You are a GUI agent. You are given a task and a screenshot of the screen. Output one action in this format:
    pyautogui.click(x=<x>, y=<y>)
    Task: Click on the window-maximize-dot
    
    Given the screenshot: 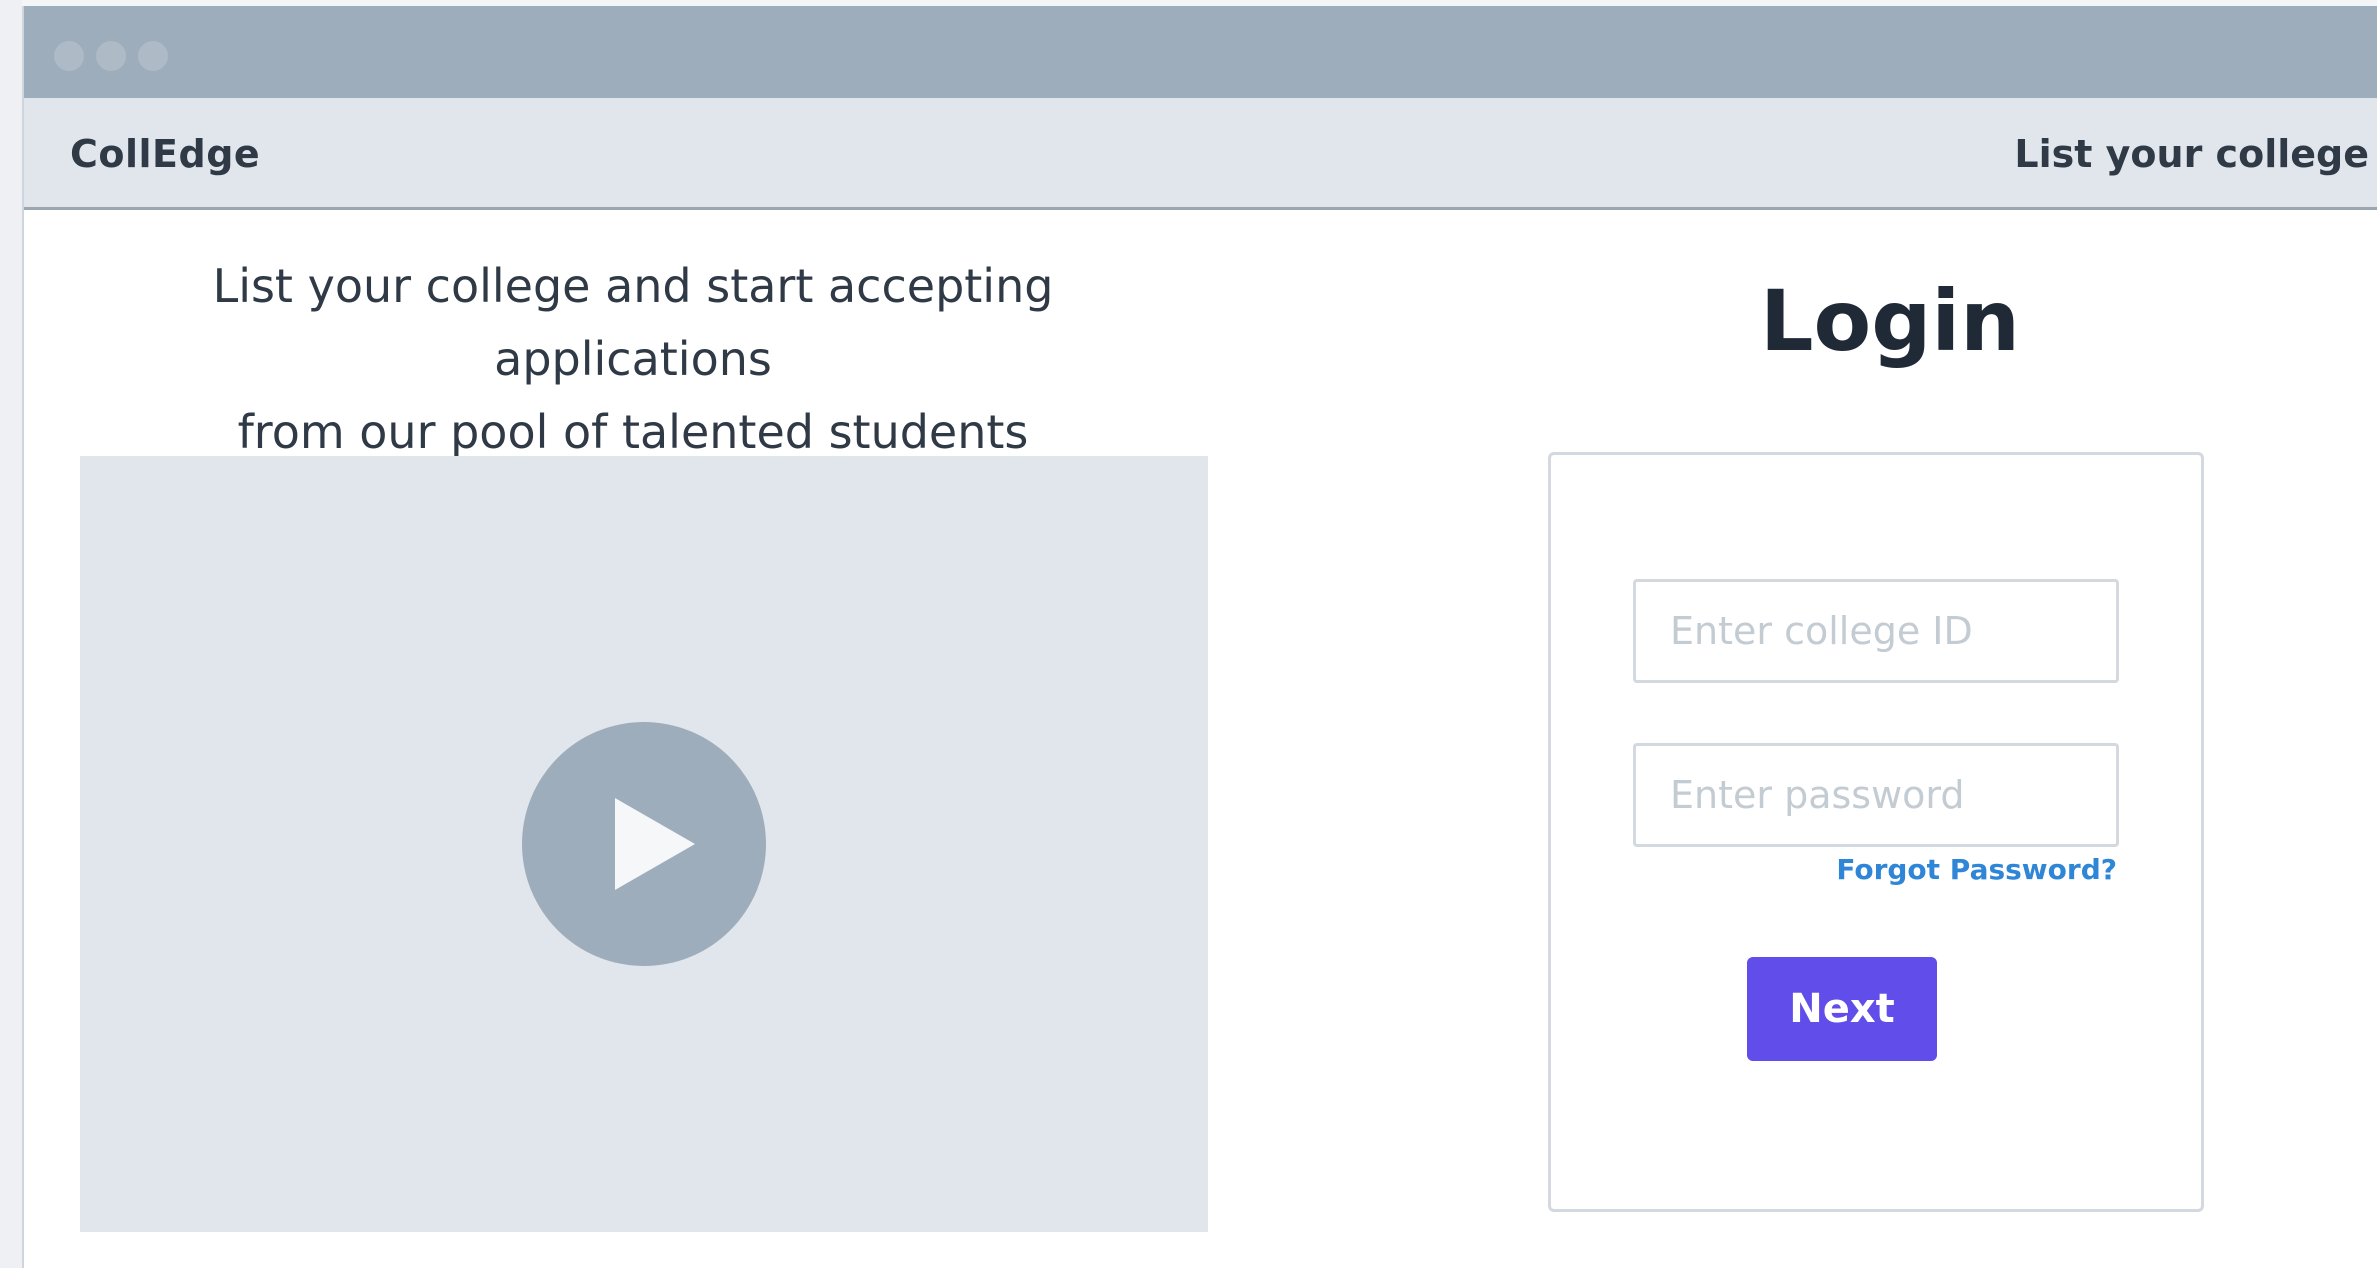 What is the action you would take?
    pyautogui.click(x=153, y=56)
    